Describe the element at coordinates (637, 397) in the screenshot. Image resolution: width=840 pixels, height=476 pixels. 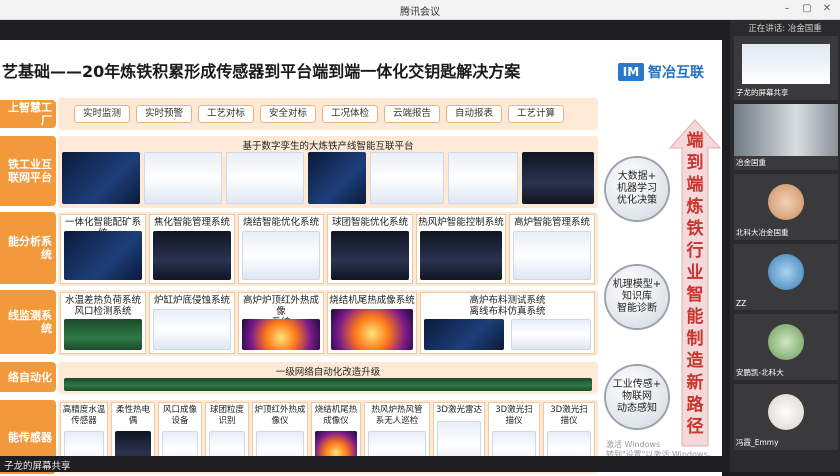
I see `sensing-circle: 工业传感+ 物联网 动态感知` at that location.